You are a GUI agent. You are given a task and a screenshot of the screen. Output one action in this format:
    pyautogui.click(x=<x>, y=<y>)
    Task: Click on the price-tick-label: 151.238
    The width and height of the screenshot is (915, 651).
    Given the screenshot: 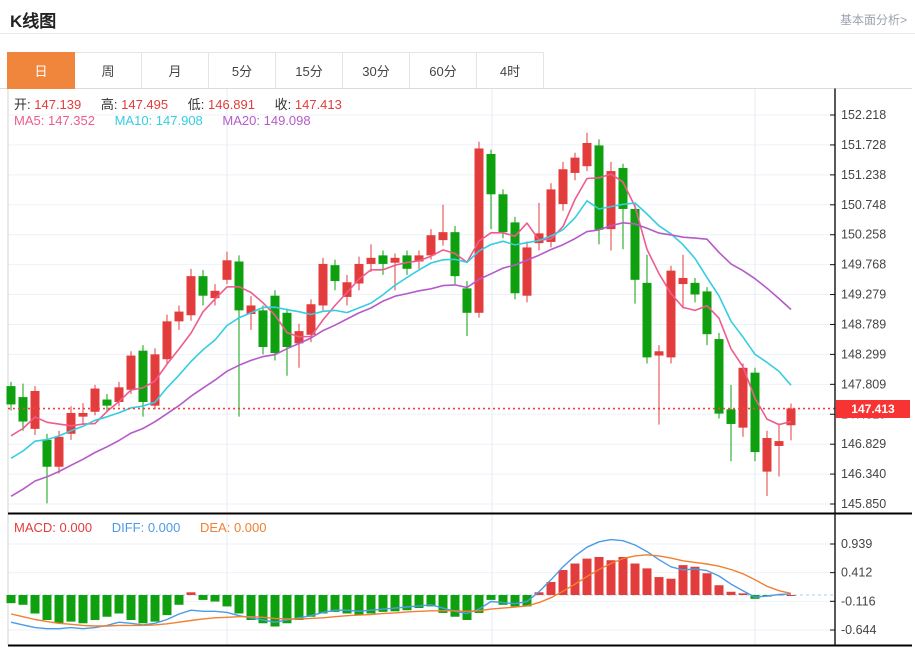 What is the action you would take?
    pyautogui.click(x=863, y=175)
    